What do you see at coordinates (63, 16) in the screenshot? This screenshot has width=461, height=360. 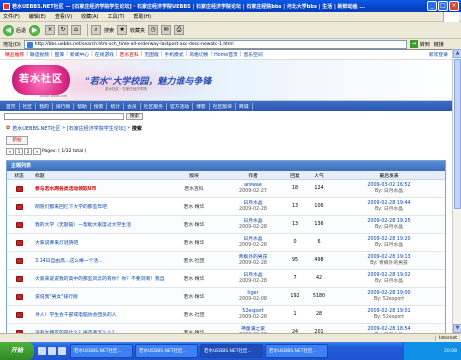 I see `menu-view: 查看(V)` at bounding box center [63, 16].